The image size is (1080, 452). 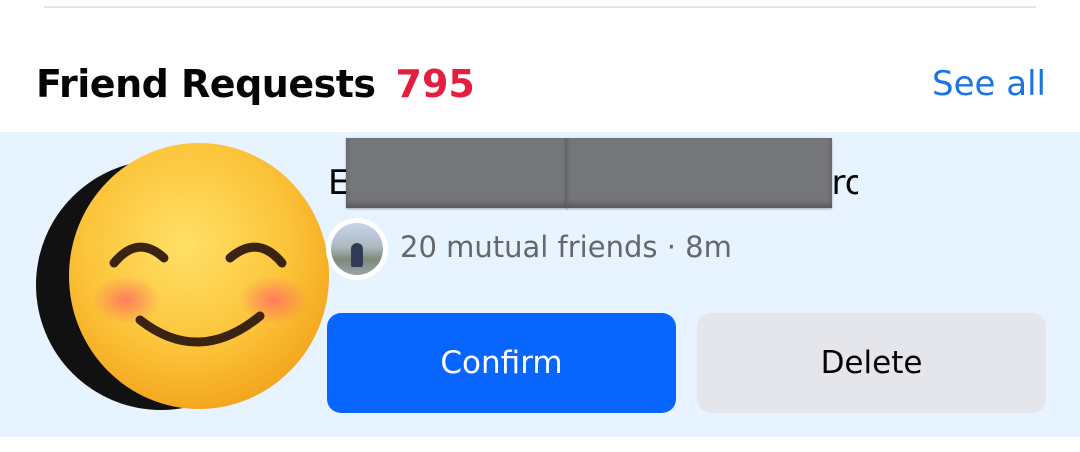 I want to click on mutual-friend-photo, so click(x=357, y=249).